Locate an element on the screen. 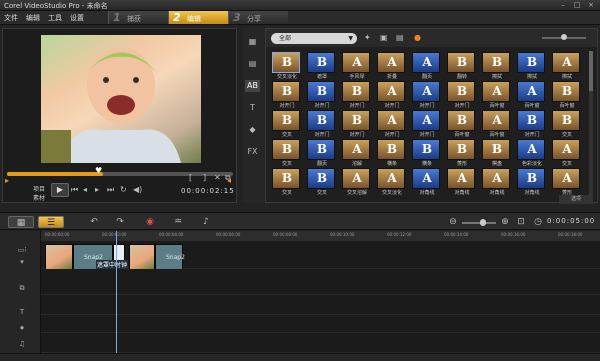 Image resolution: width=600 pixels, height=361 pixels. menu-file: 文件 is located at coordinates (11, 18).